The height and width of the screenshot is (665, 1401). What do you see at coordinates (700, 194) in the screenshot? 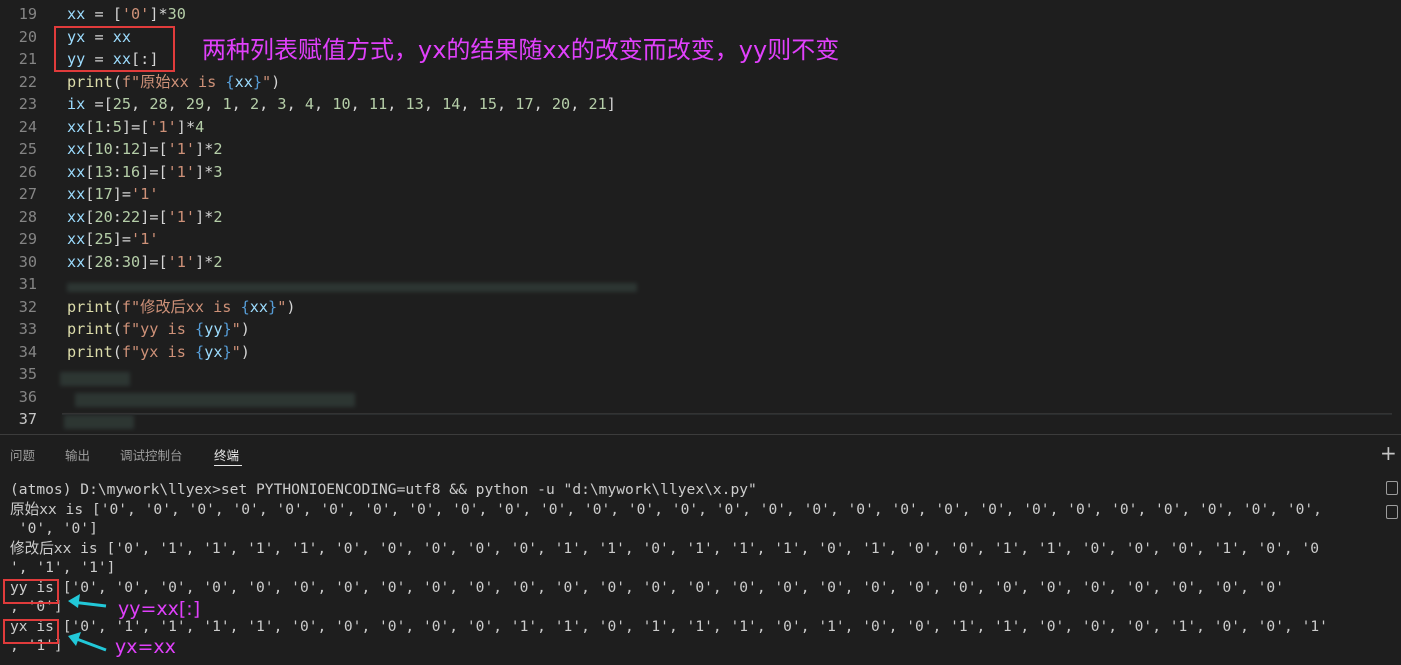
I see `code-line: 27 xx[17]='1'` at bounding box center [700, 194].